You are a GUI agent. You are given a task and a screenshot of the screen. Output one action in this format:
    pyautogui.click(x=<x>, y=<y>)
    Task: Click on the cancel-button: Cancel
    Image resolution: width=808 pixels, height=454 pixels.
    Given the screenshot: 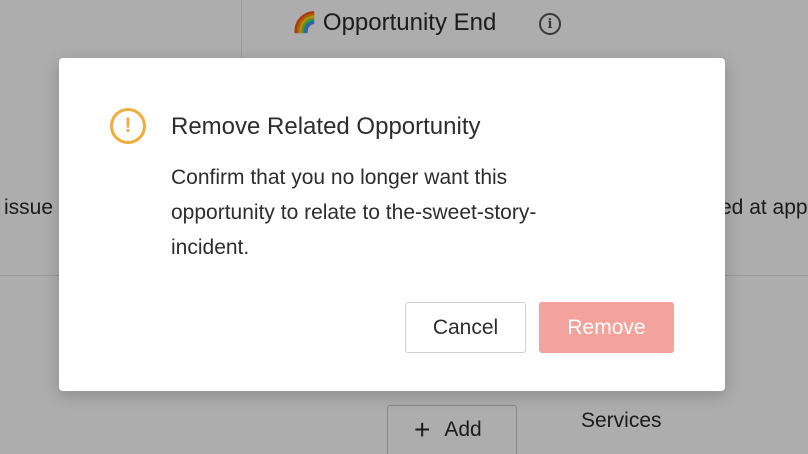 What is the action you would take?
    pyautogui.click(x=465, y=327)
    